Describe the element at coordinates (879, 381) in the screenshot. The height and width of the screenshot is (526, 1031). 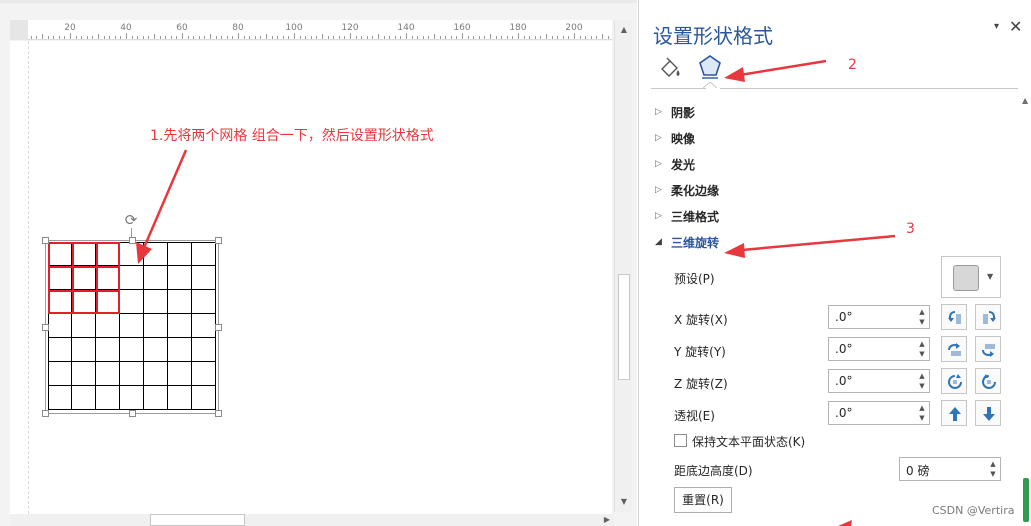
I see `z-rotation-input: .0° ▲ ▼` at that location.